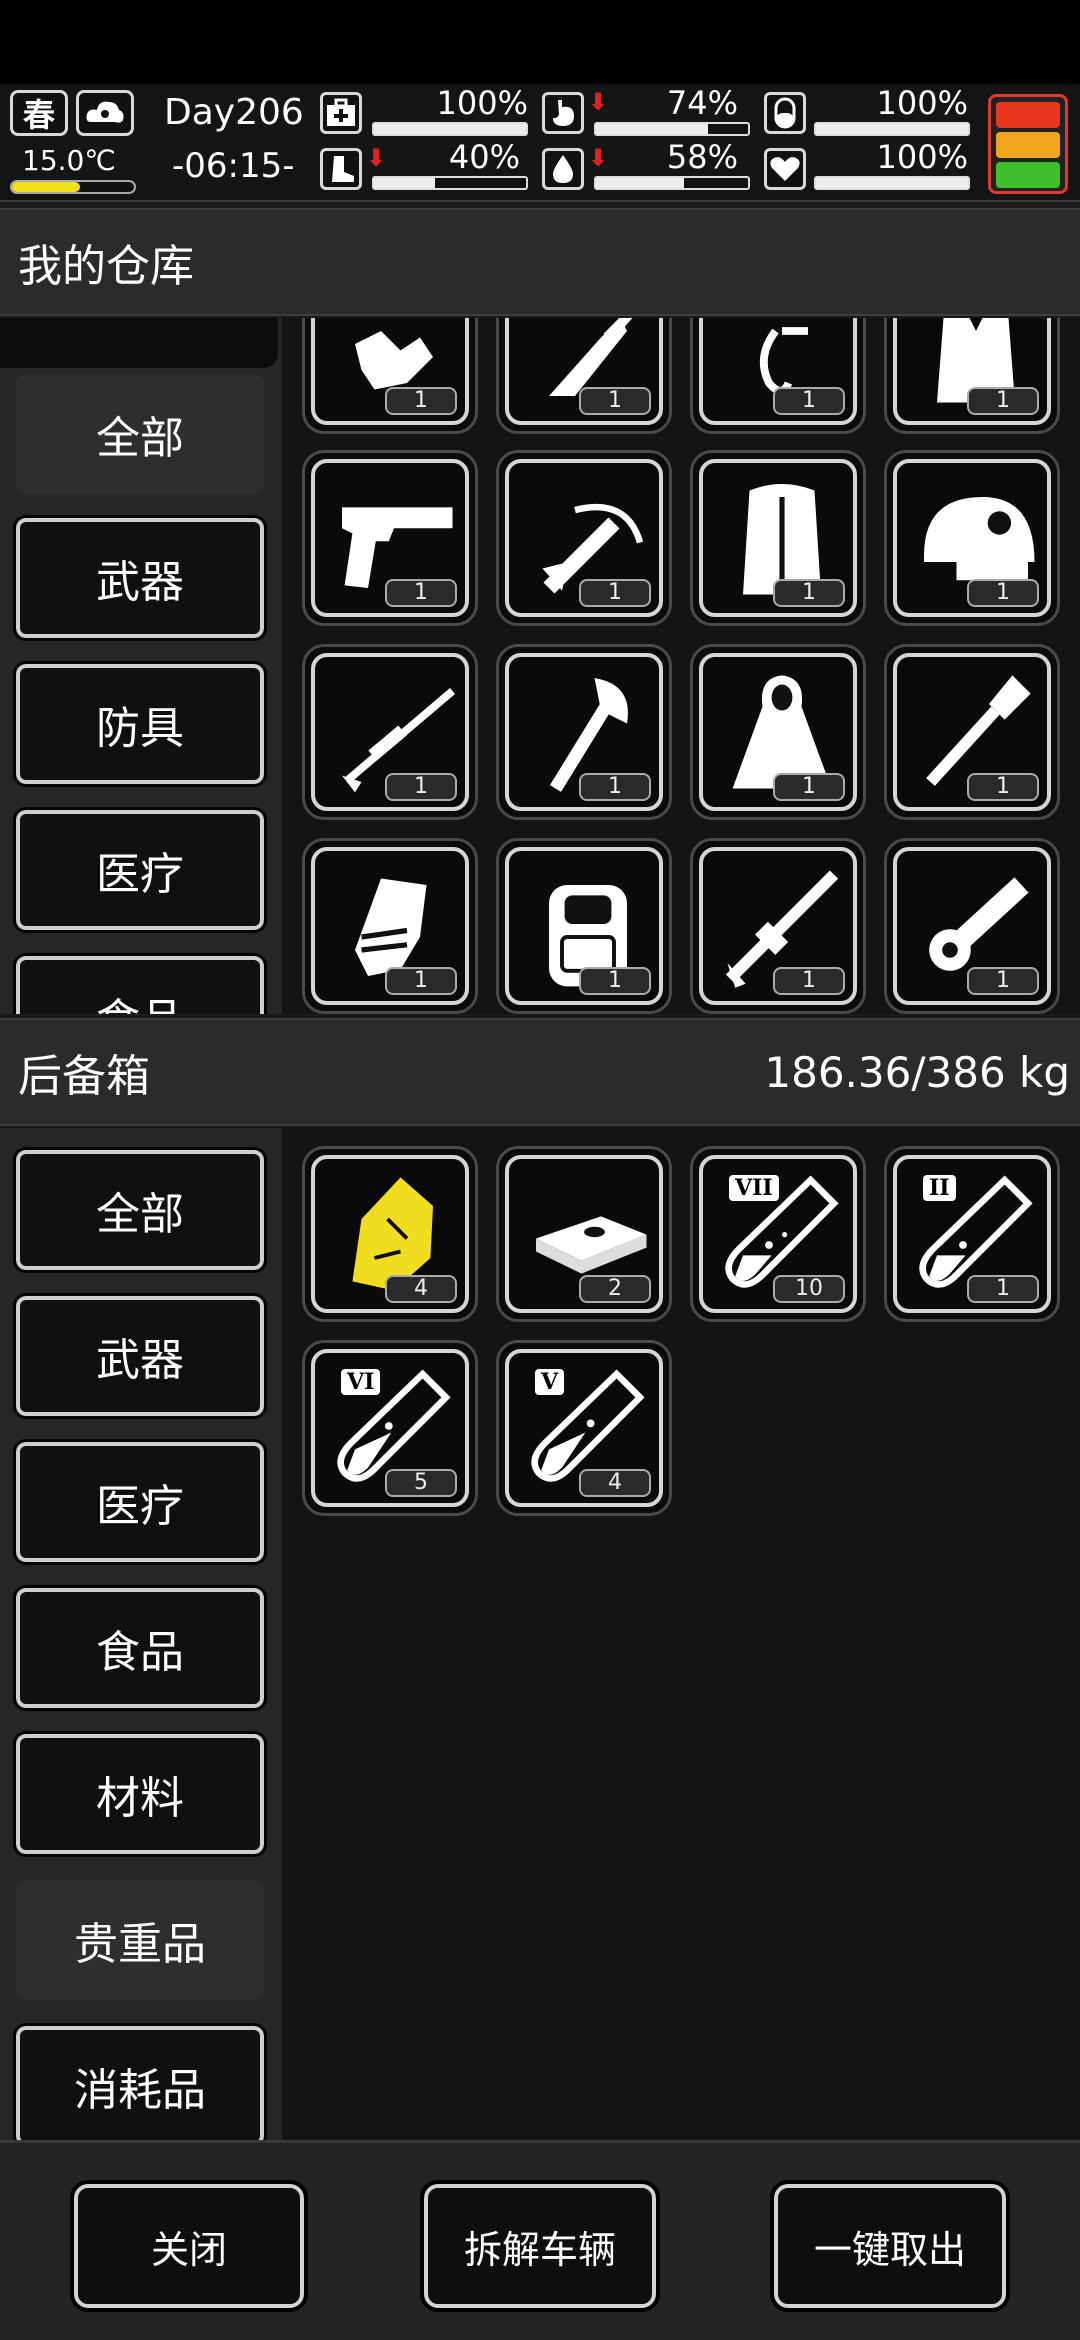 This screenshot has width=1080, height=2340. I want to click on warehouse-header: 我的仓库, so click(540, 262).